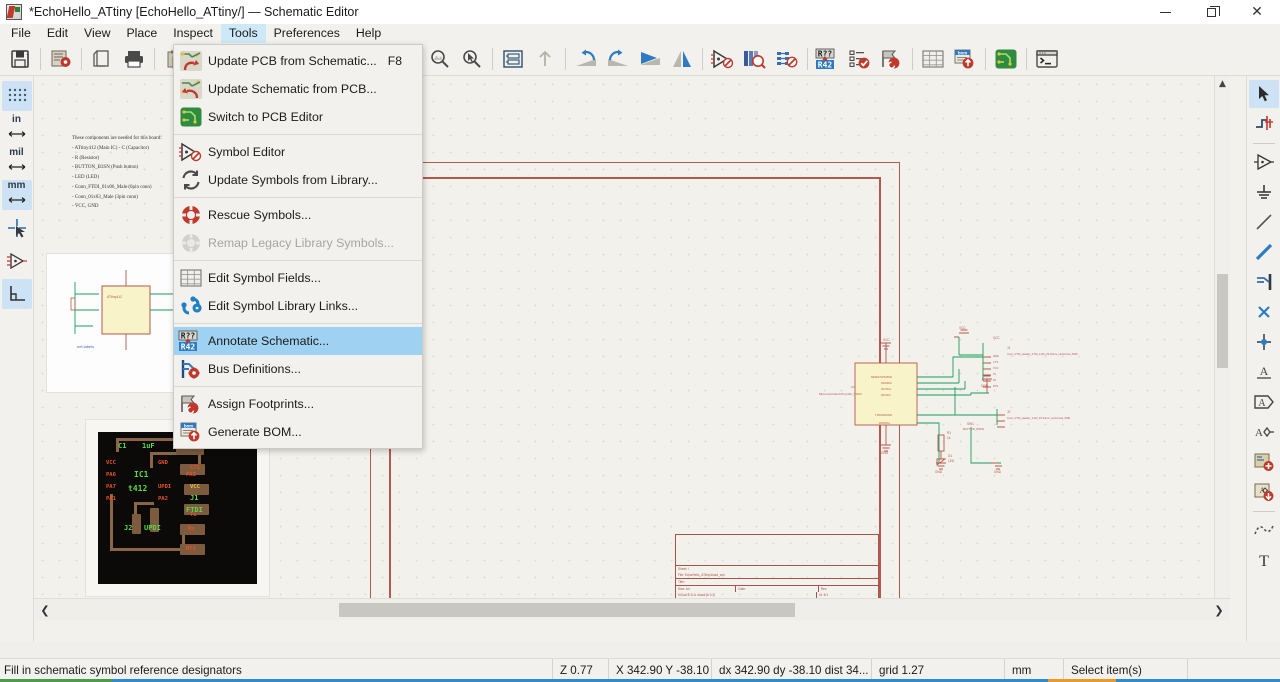 The width and height of the screenshot is (1280, 682). Describe the element at coordinates (16, 294) in the screenshot. I see `free-angle-wires-icon` at that location.